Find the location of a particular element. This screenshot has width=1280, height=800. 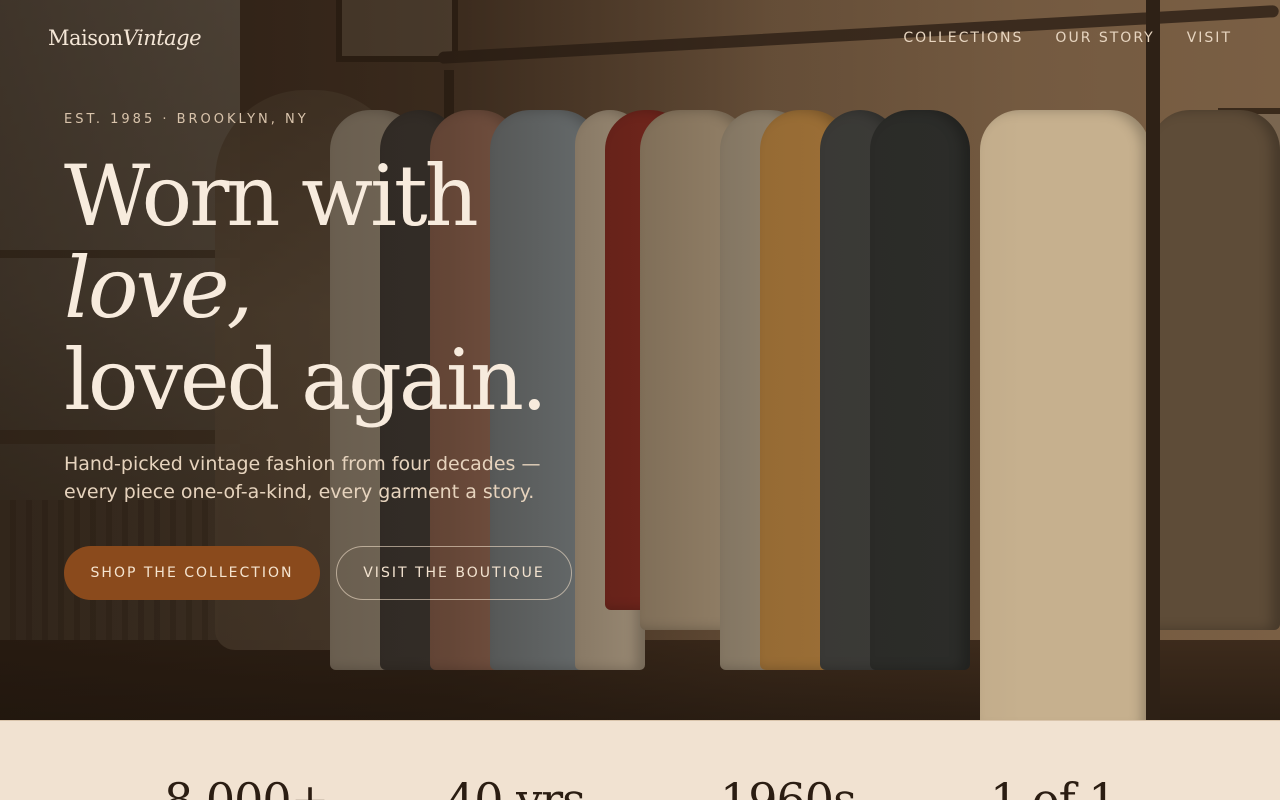

stat-years: 40 yrs is located at coordinates (516, 786).